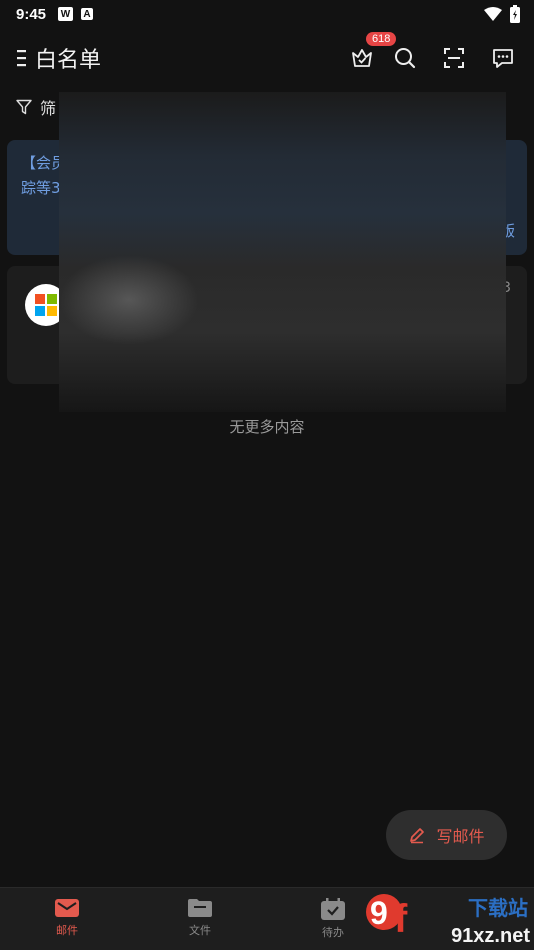 Image resolution: width=534 pixels, height=950 pixels. I want to click on wps-notification-icon: W, so click(66, 14).